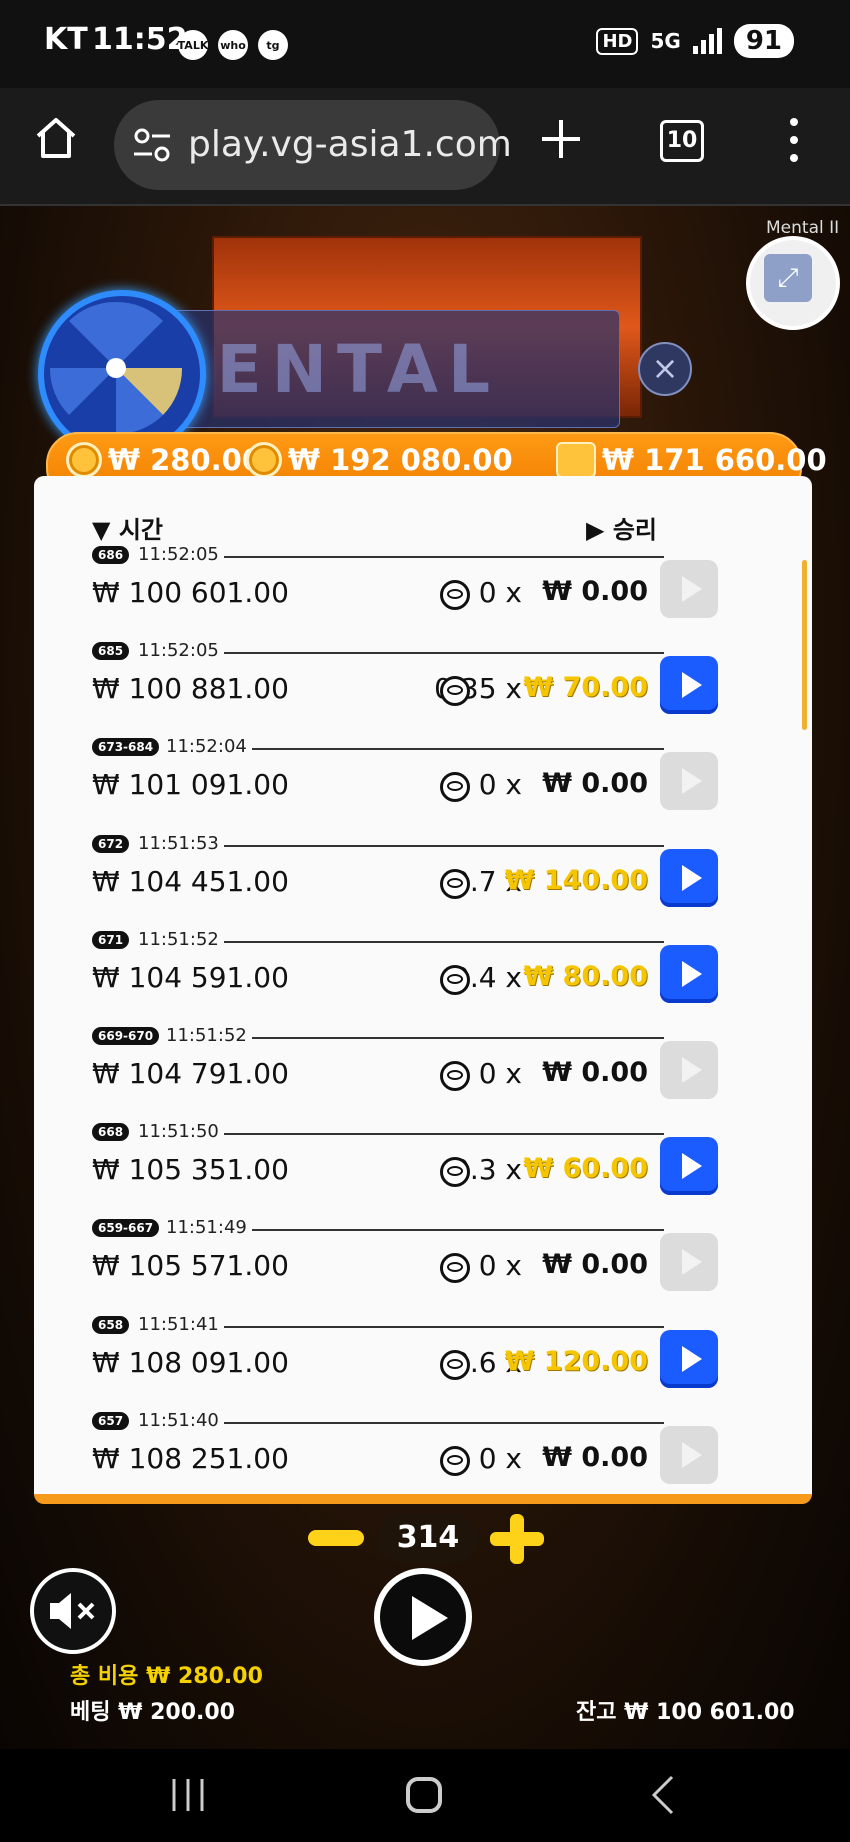 This screenshot has width=850, height=1842. What do you see at coordinates (714, 460) in the screenshot?
I see `wallet-value: ₩ 171 660.00` at bounding box center [714, 460].